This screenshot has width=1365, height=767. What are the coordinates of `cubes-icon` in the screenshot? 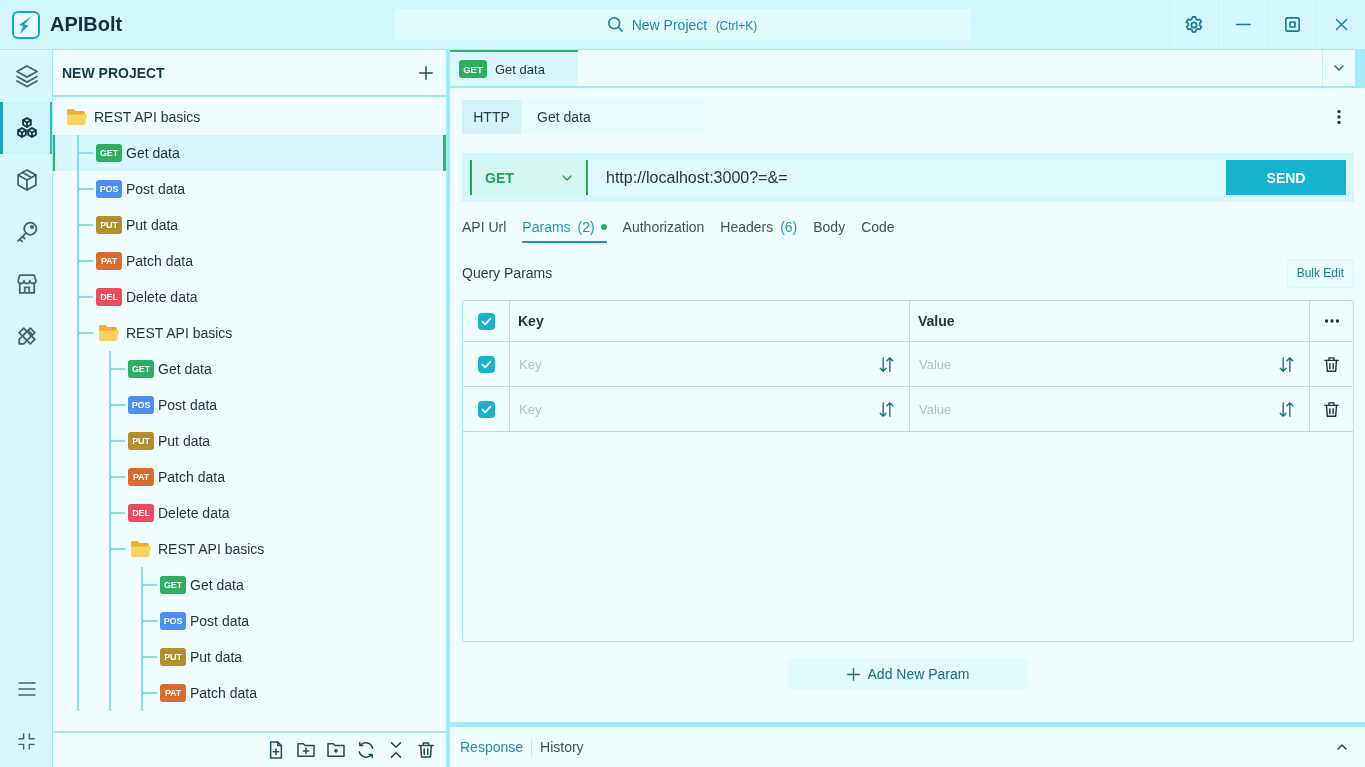 It's located at (26, 128).